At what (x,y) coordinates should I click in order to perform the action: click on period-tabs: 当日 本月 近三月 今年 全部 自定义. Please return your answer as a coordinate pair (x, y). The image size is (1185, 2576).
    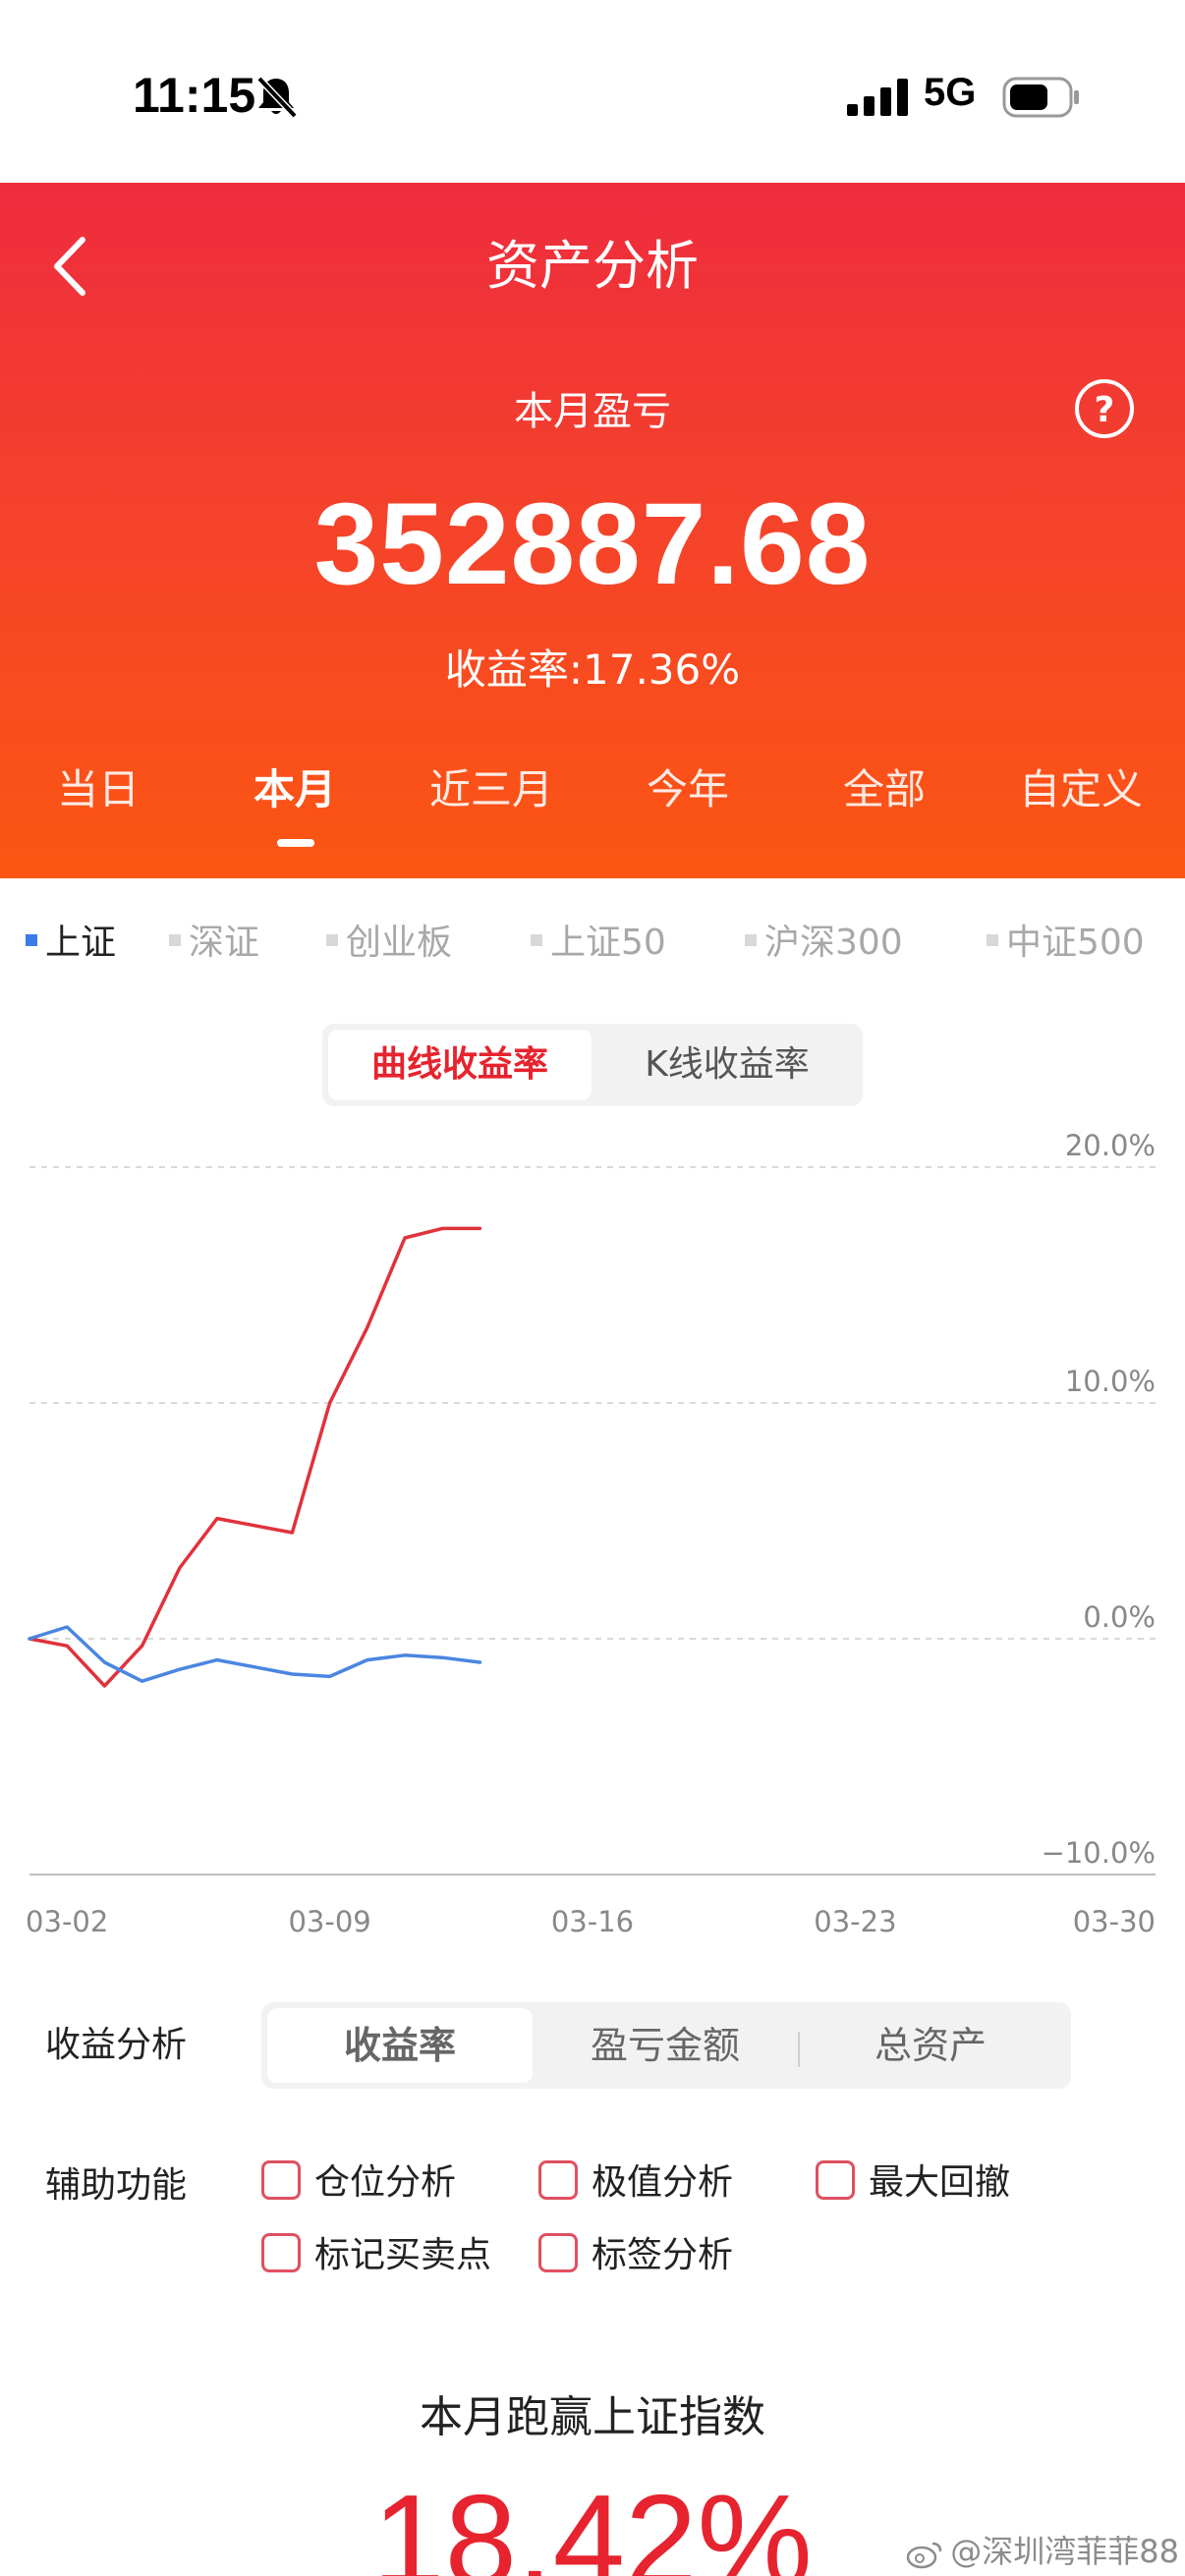
    Looking at the image, I should click on (592, 795).